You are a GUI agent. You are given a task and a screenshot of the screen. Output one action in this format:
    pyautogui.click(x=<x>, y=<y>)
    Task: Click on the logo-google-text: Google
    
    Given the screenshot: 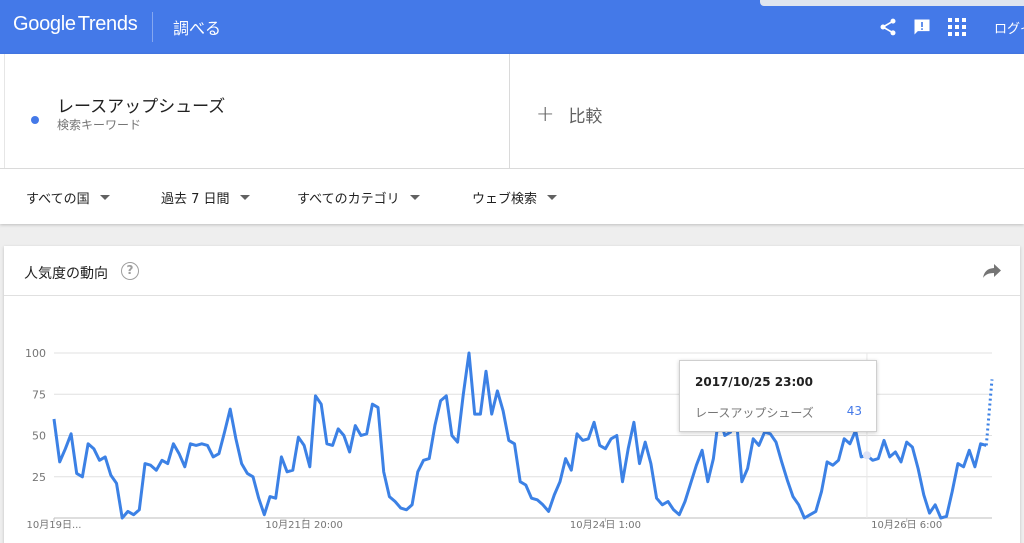 What is the action you would take?
    pyautogui.click(x=44, y=24)
    